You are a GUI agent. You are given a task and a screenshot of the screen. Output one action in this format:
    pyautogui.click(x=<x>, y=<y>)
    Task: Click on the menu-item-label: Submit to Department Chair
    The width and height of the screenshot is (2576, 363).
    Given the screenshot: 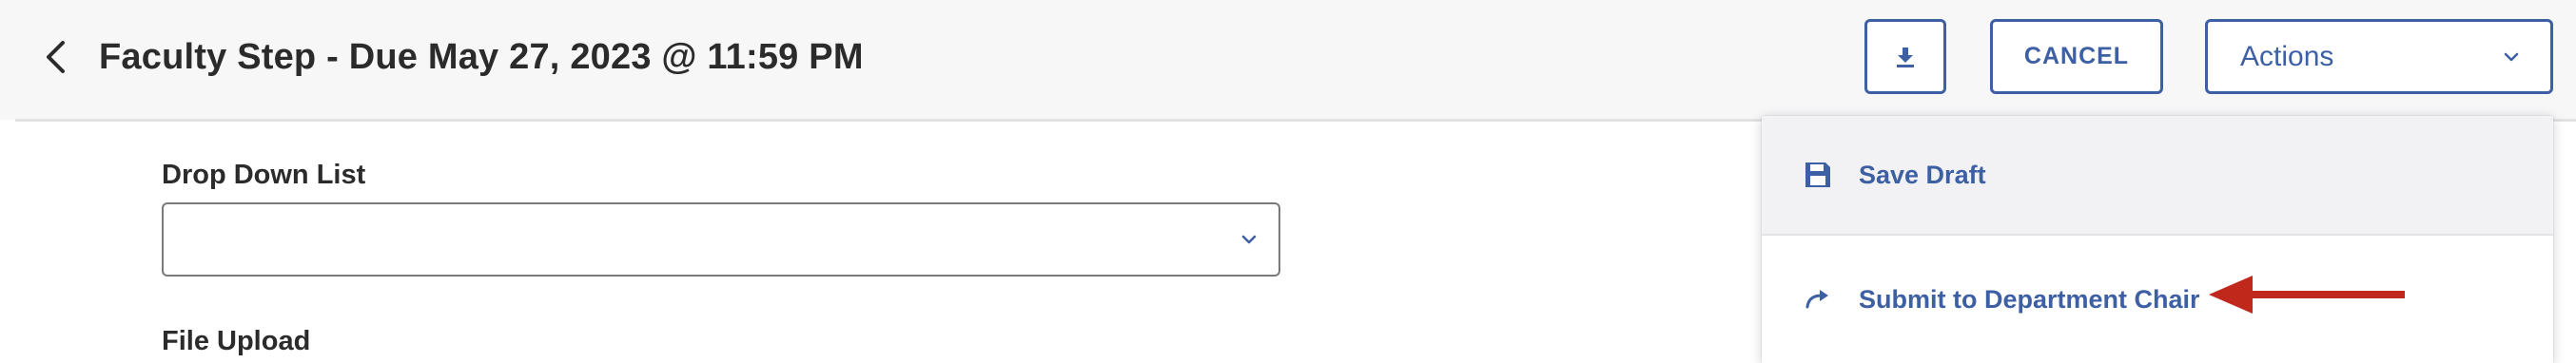 What is the action you would take?
    pyautogui.click(x=2029, y=299)
    